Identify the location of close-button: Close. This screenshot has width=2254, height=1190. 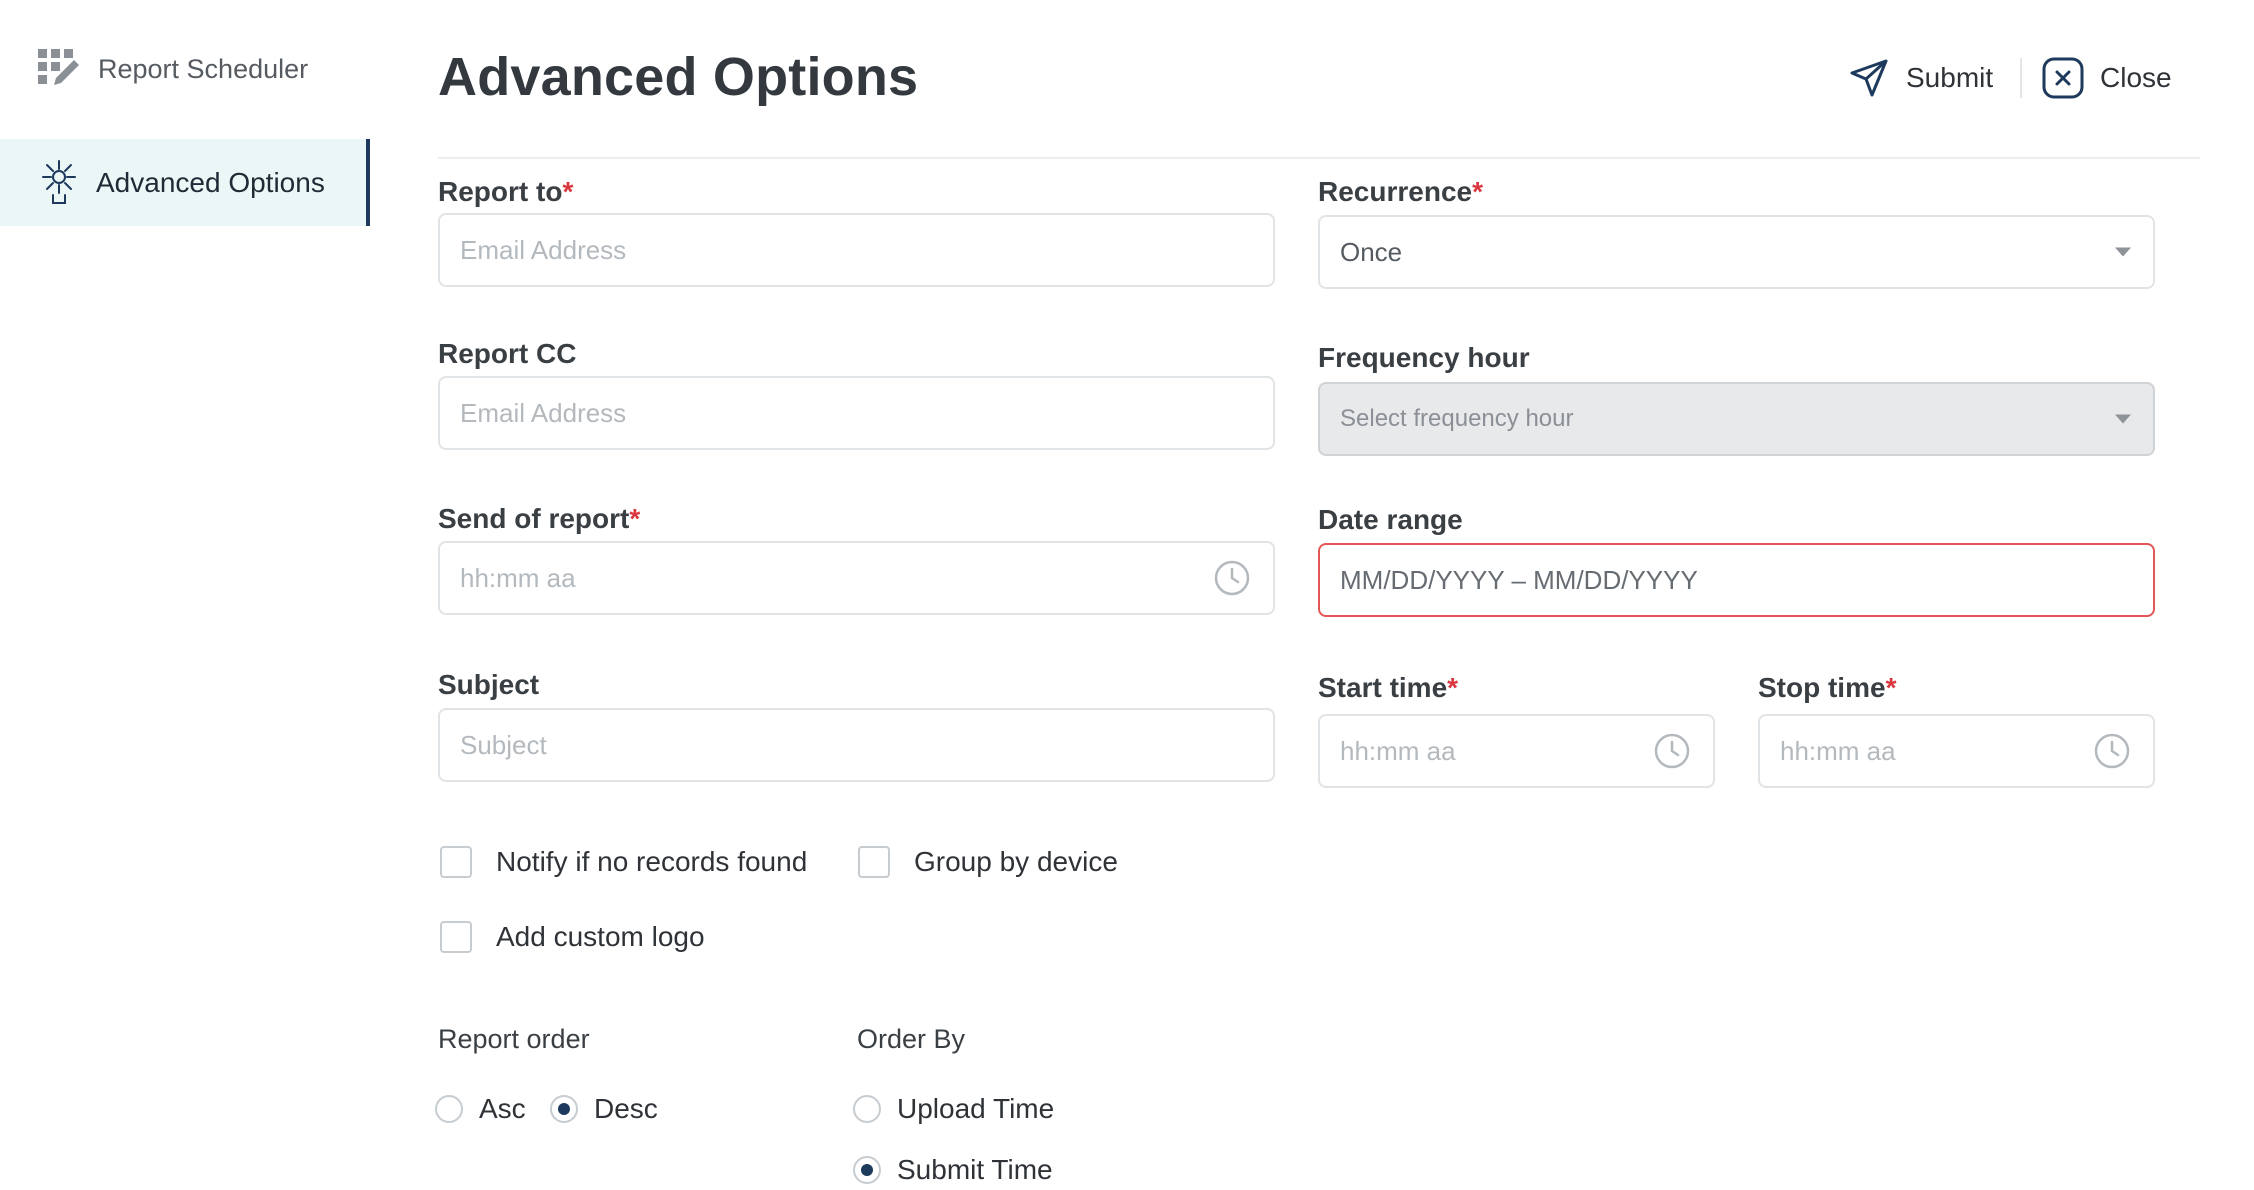
(2107, 78).